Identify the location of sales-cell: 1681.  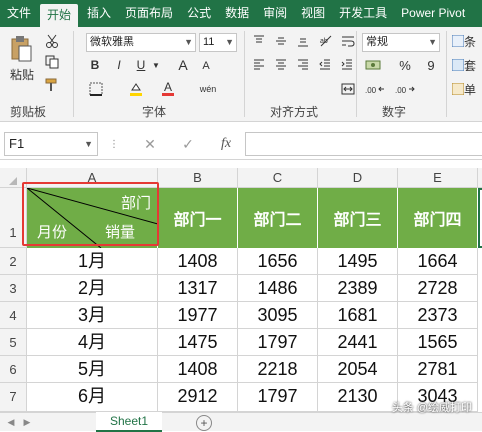
(358, 315).